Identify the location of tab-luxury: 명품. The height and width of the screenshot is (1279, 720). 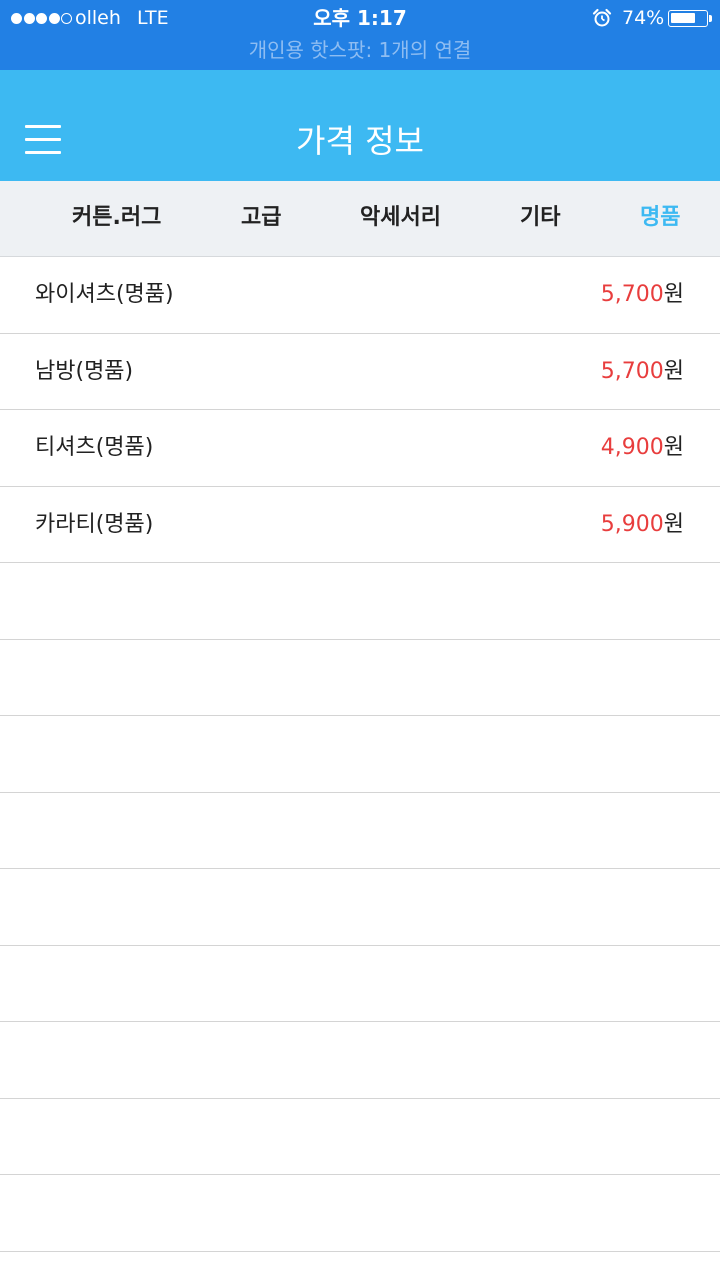
(660, 218).